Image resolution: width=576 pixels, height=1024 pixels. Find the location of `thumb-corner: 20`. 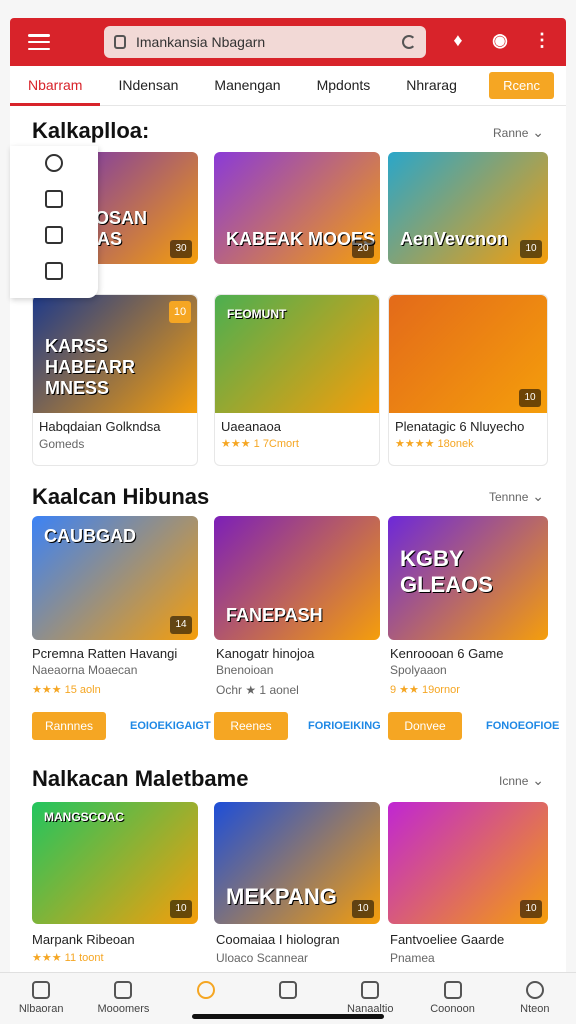

thumb-corner: 20 is located at coordinates (363, 249).